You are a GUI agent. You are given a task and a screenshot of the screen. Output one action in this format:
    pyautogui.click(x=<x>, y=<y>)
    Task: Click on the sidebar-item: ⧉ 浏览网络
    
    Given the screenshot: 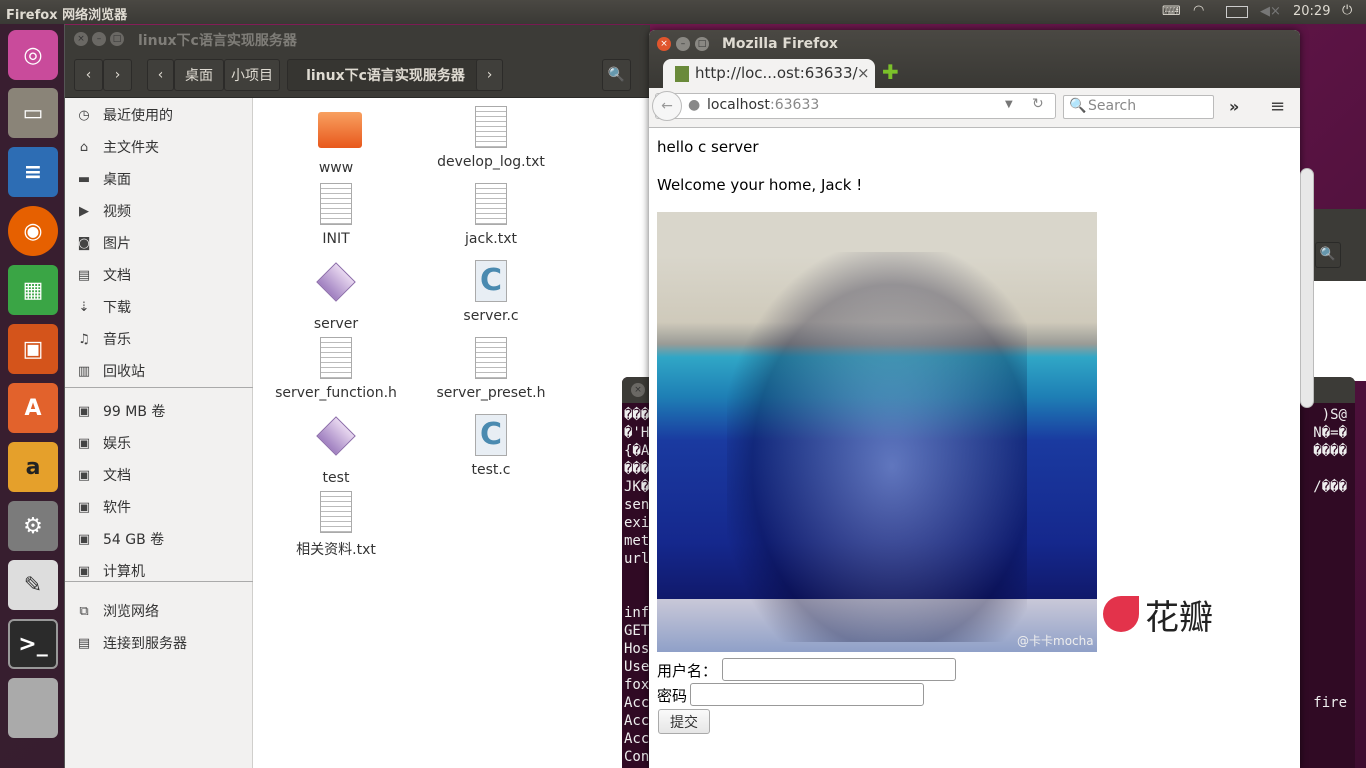 What is the action you would take?
    pyautogui.click(x=159, y=611)
    